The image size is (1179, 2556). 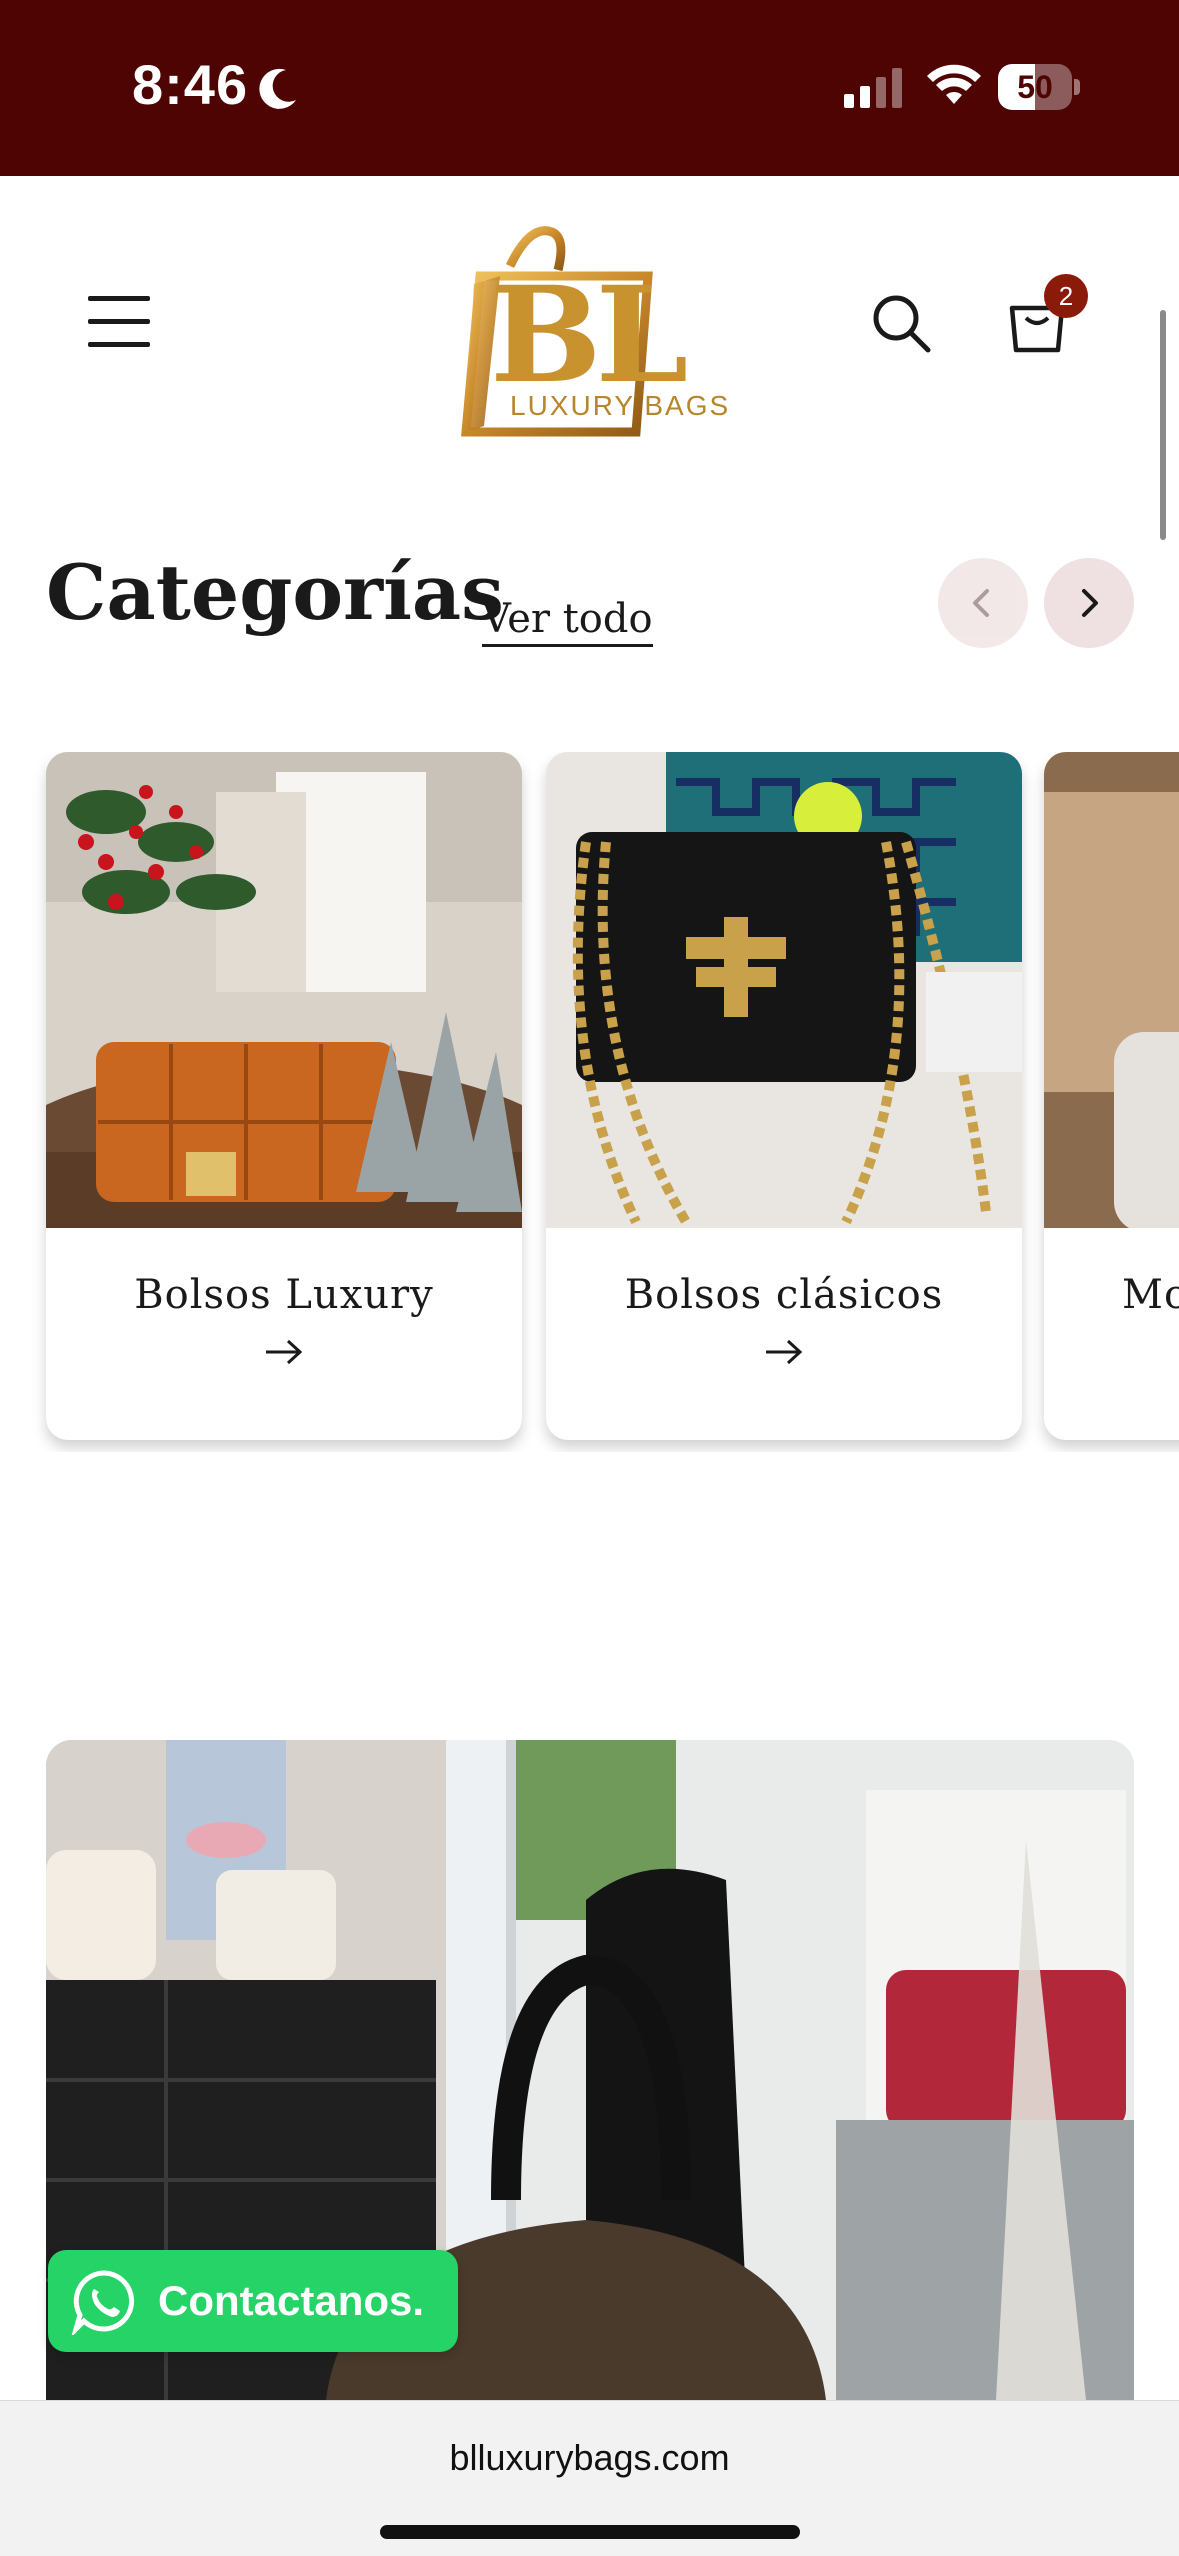 I want to click on search-icon, so click(x=901, y=323).